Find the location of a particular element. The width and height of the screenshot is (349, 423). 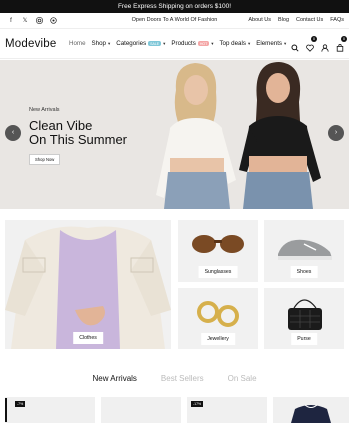

discount-badge: -7% is located at coordinates (20, 404).